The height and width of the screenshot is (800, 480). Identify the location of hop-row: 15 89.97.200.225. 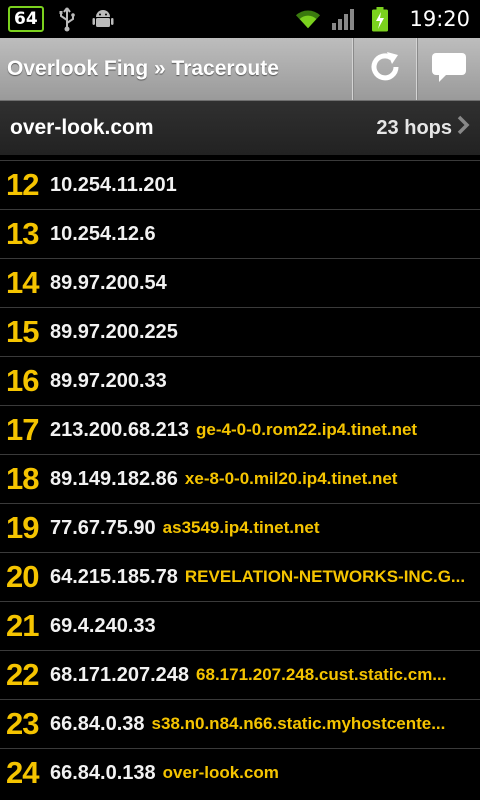
(240, 331).